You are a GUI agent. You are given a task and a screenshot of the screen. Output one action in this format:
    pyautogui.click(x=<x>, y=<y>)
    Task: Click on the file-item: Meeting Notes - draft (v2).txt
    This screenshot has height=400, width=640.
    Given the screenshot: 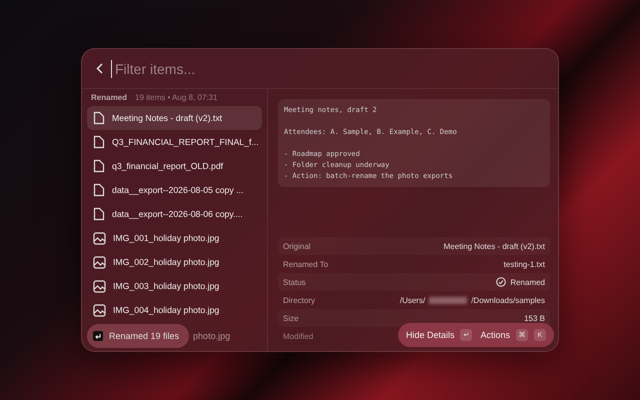 What is the action you would take?
    pyautogui.click(x=174, y=118)
    